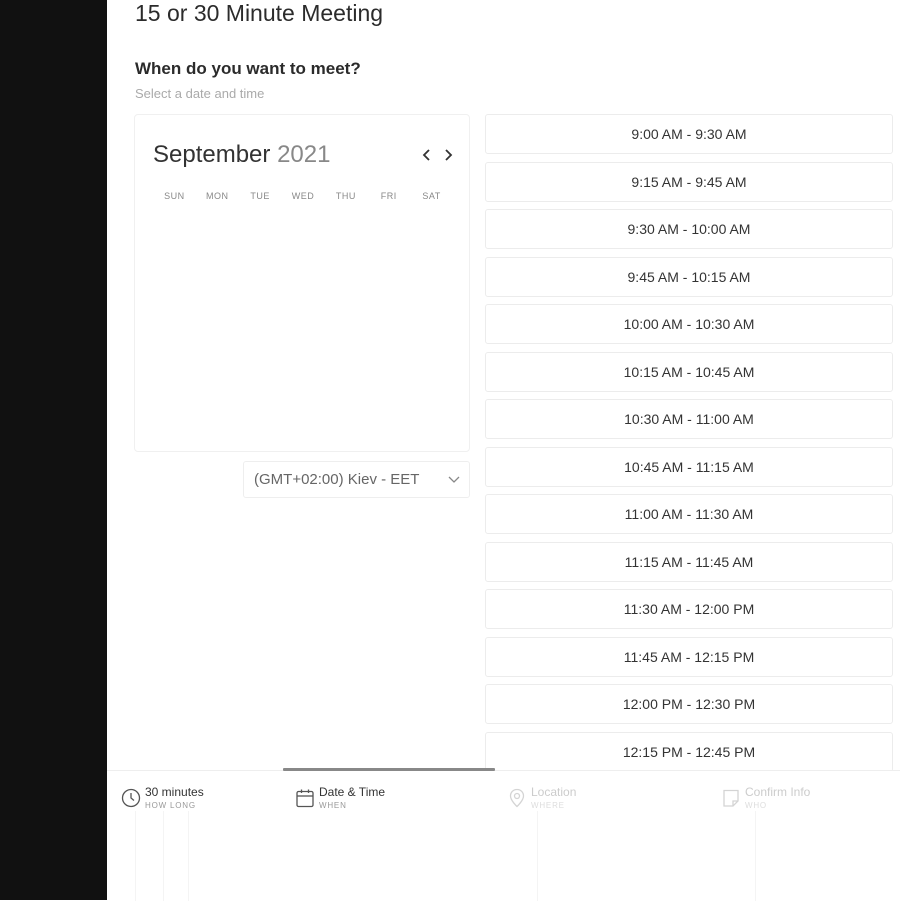 This screenshot has width=900, height=901. I want to click on time-slot-button: 11:00 AM - 11:30 AM, so click(689, 514).